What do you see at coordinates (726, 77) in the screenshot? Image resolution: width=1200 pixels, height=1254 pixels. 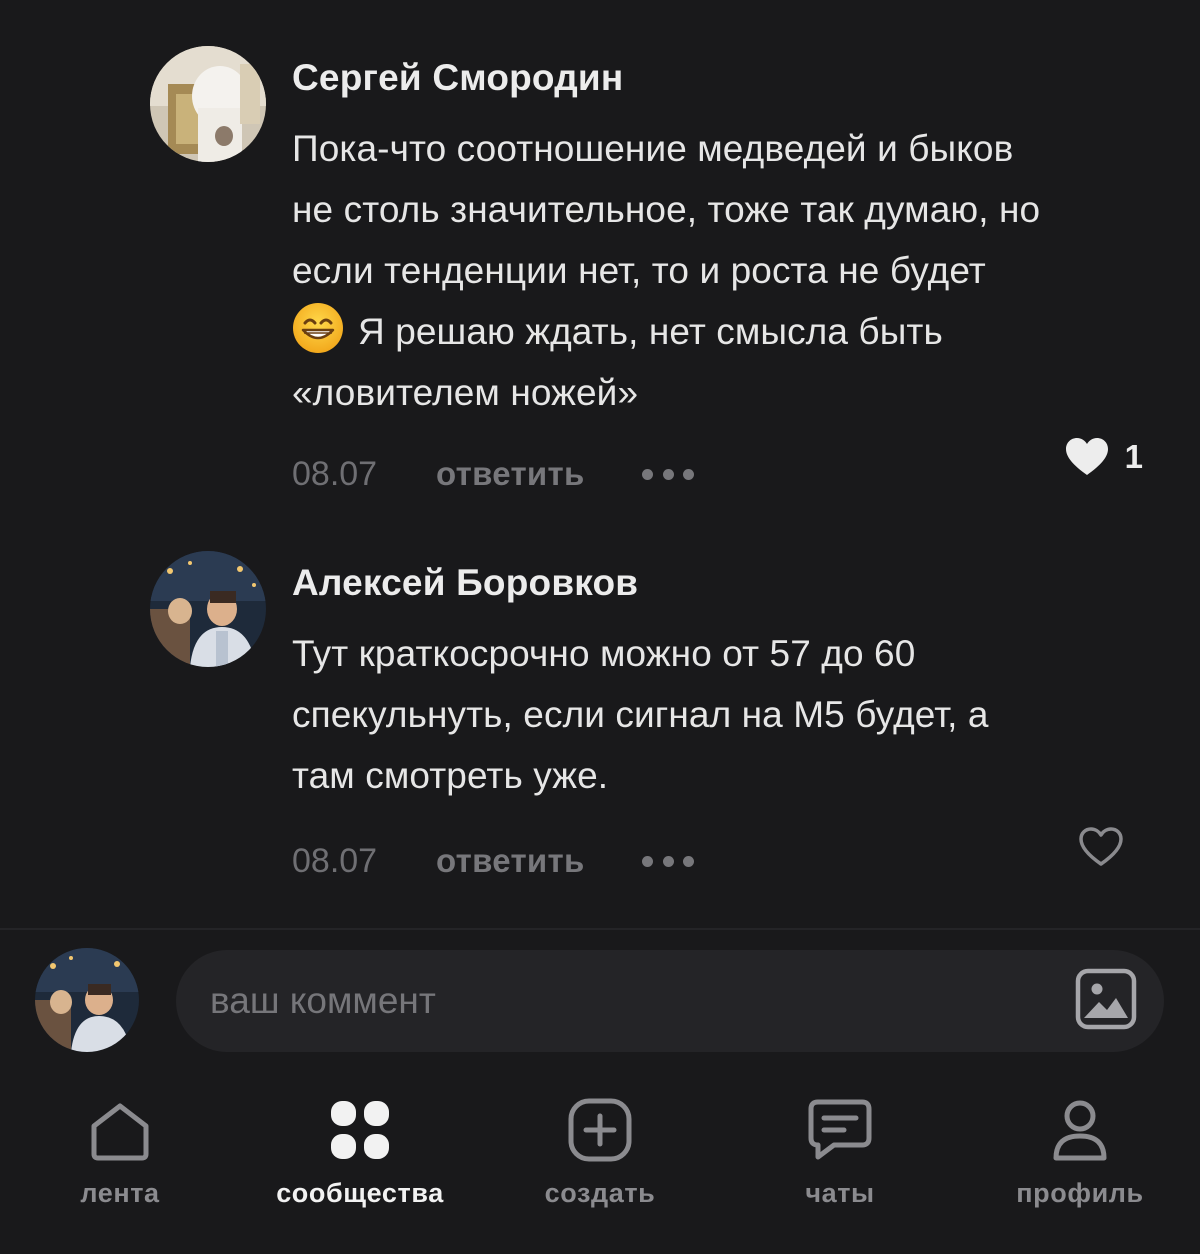 I see `comment-author: Сергей Смородин` at bounding box center [726, 77].